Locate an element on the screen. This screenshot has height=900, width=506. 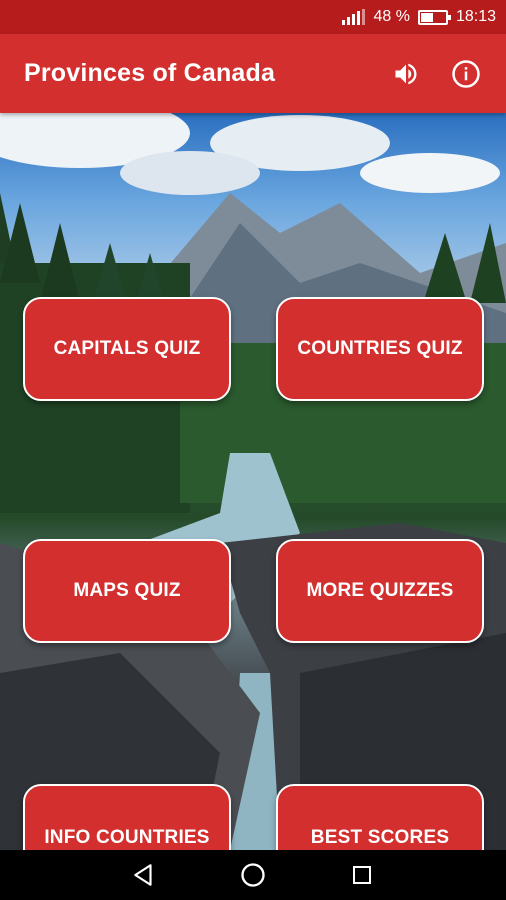
volume-button is located at coordinates (406, 74).